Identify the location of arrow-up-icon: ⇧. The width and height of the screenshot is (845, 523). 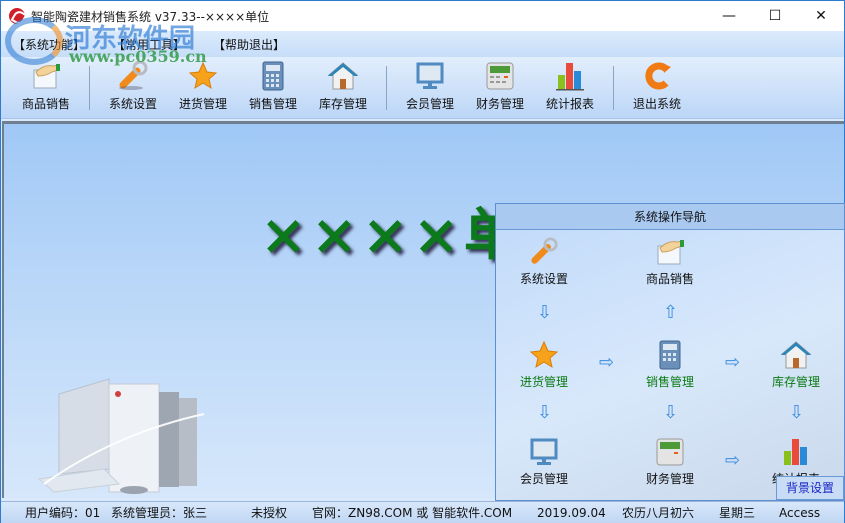
(671, 312).